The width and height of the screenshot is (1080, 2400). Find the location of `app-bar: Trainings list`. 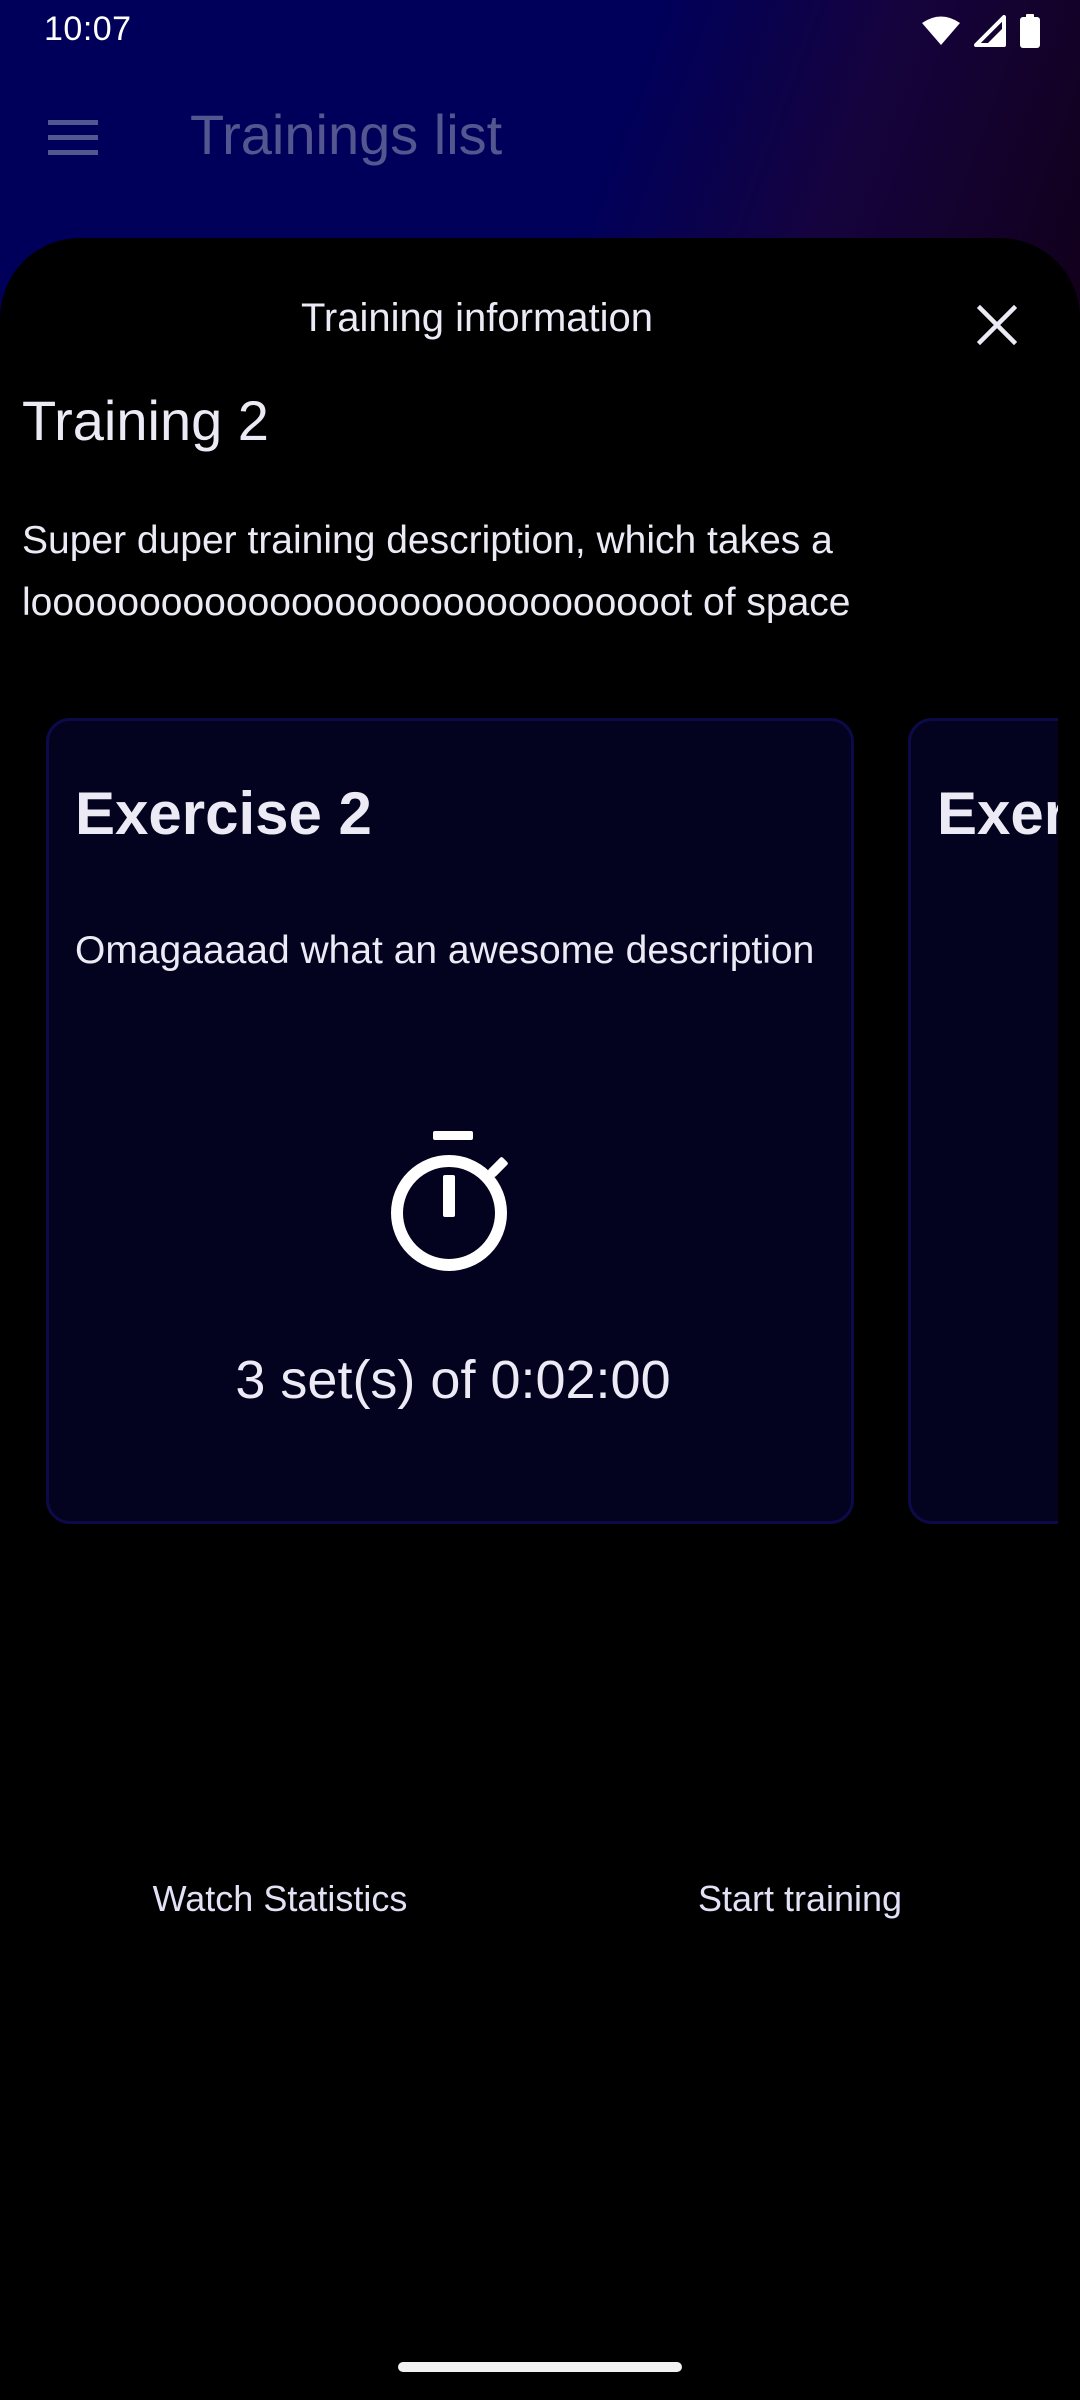

app-bar: Trainings list is located at coordinates (540, 135).